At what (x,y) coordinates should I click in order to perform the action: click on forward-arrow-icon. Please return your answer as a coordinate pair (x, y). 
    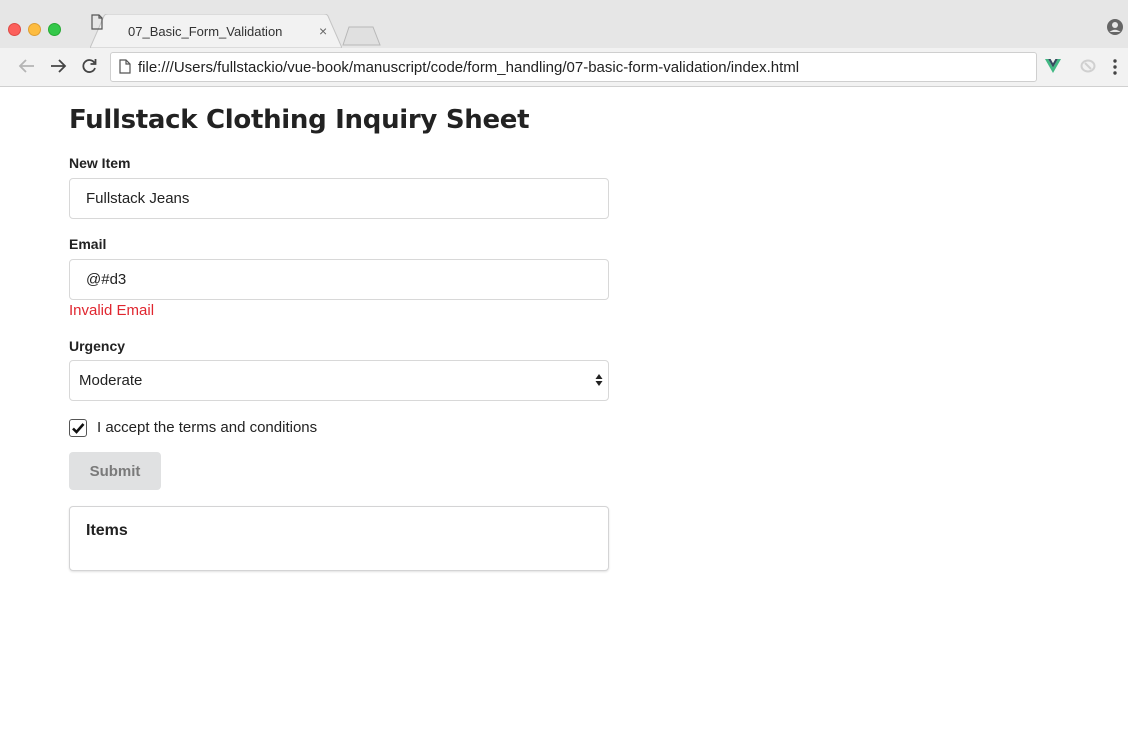
    Looking at the image, I should click on (58, 66).